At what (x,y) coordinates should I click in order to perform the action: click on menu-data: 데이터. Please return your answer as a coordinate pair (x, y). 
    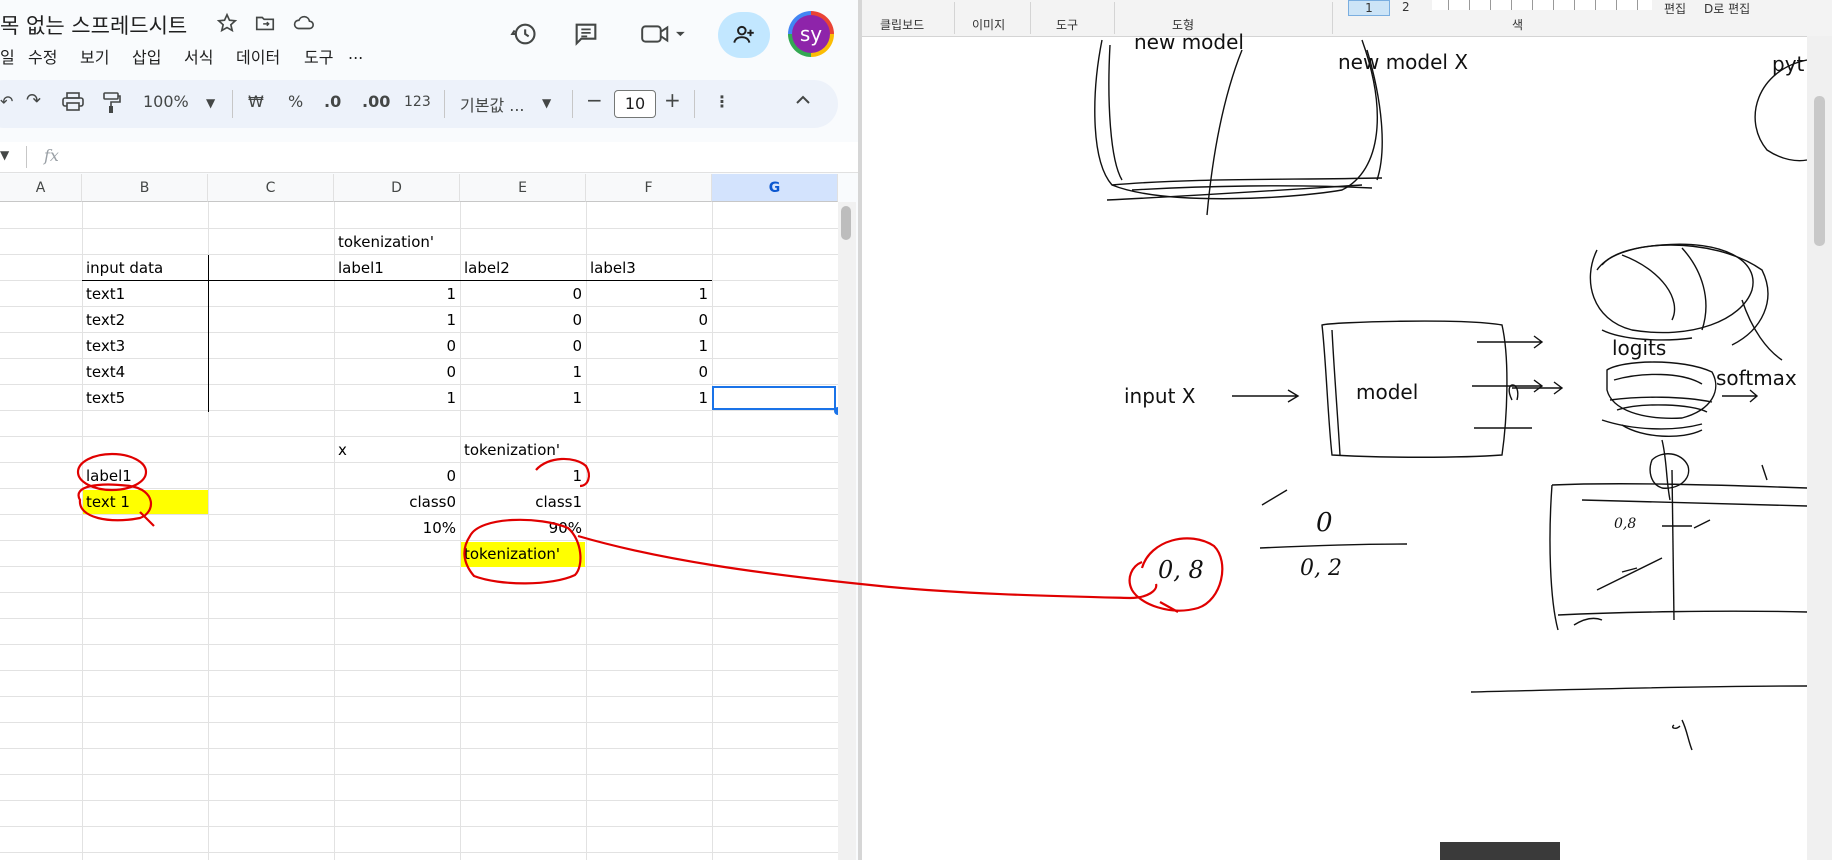
    Looking at the image, I should click on (258, 56).